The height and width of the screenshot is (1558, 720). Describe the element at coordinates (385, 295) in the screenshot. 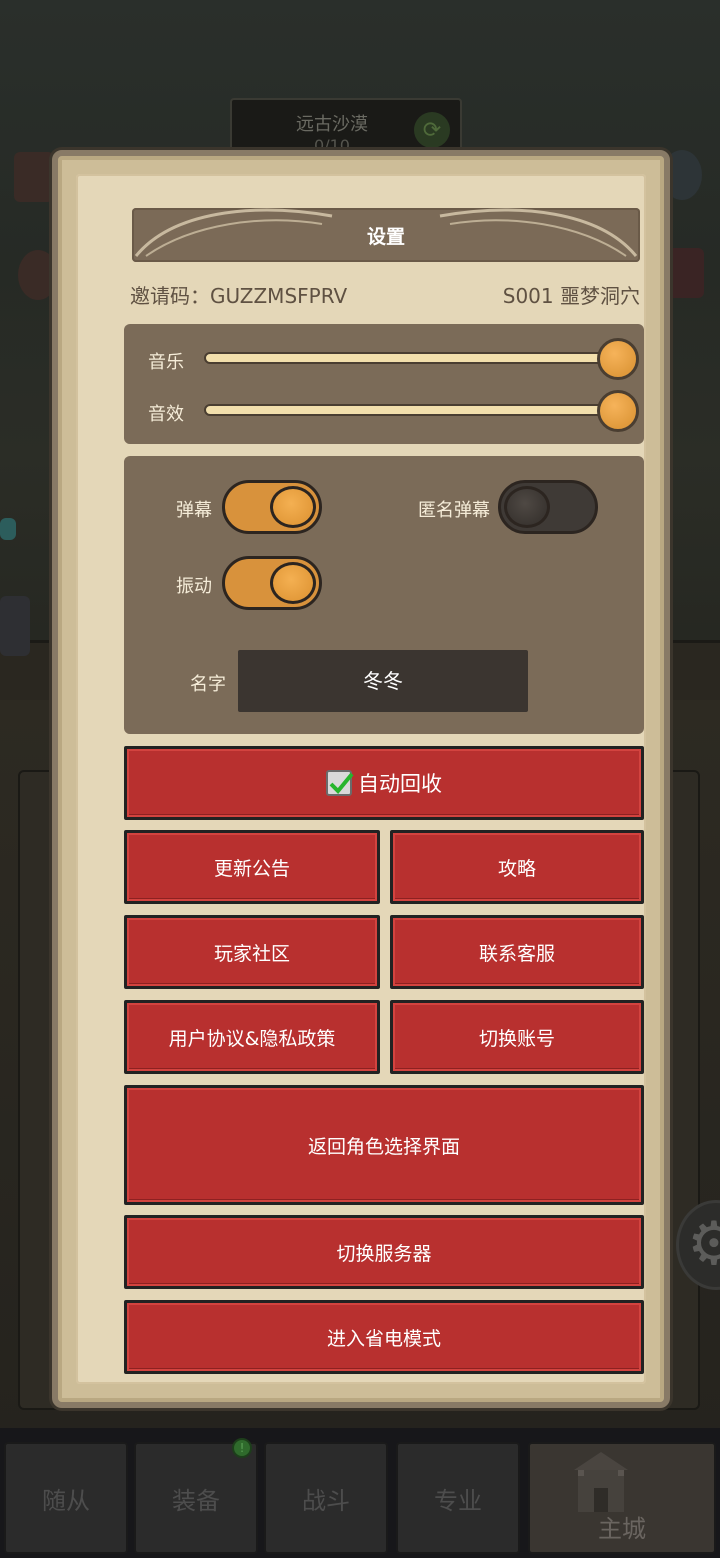

I see `invite-row: 邀请码：GUZZMSFPRV S001 噩梦洞穴` at that location.